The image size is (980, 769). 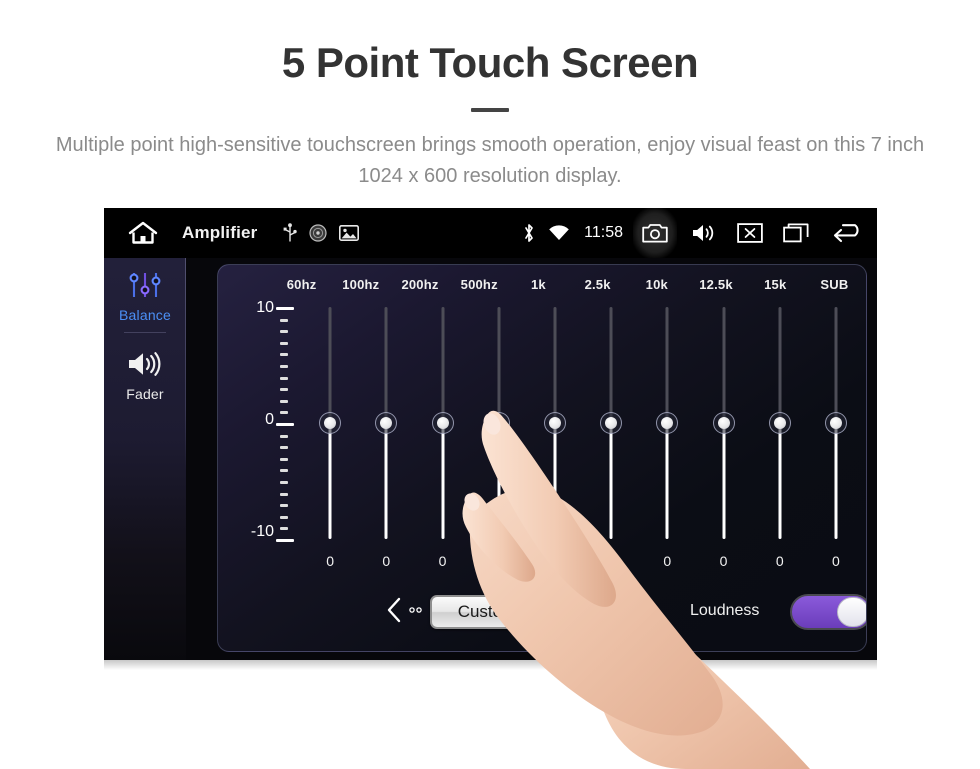 I want to click on equalizer-sliders-icon, so click(x=145, y=285).